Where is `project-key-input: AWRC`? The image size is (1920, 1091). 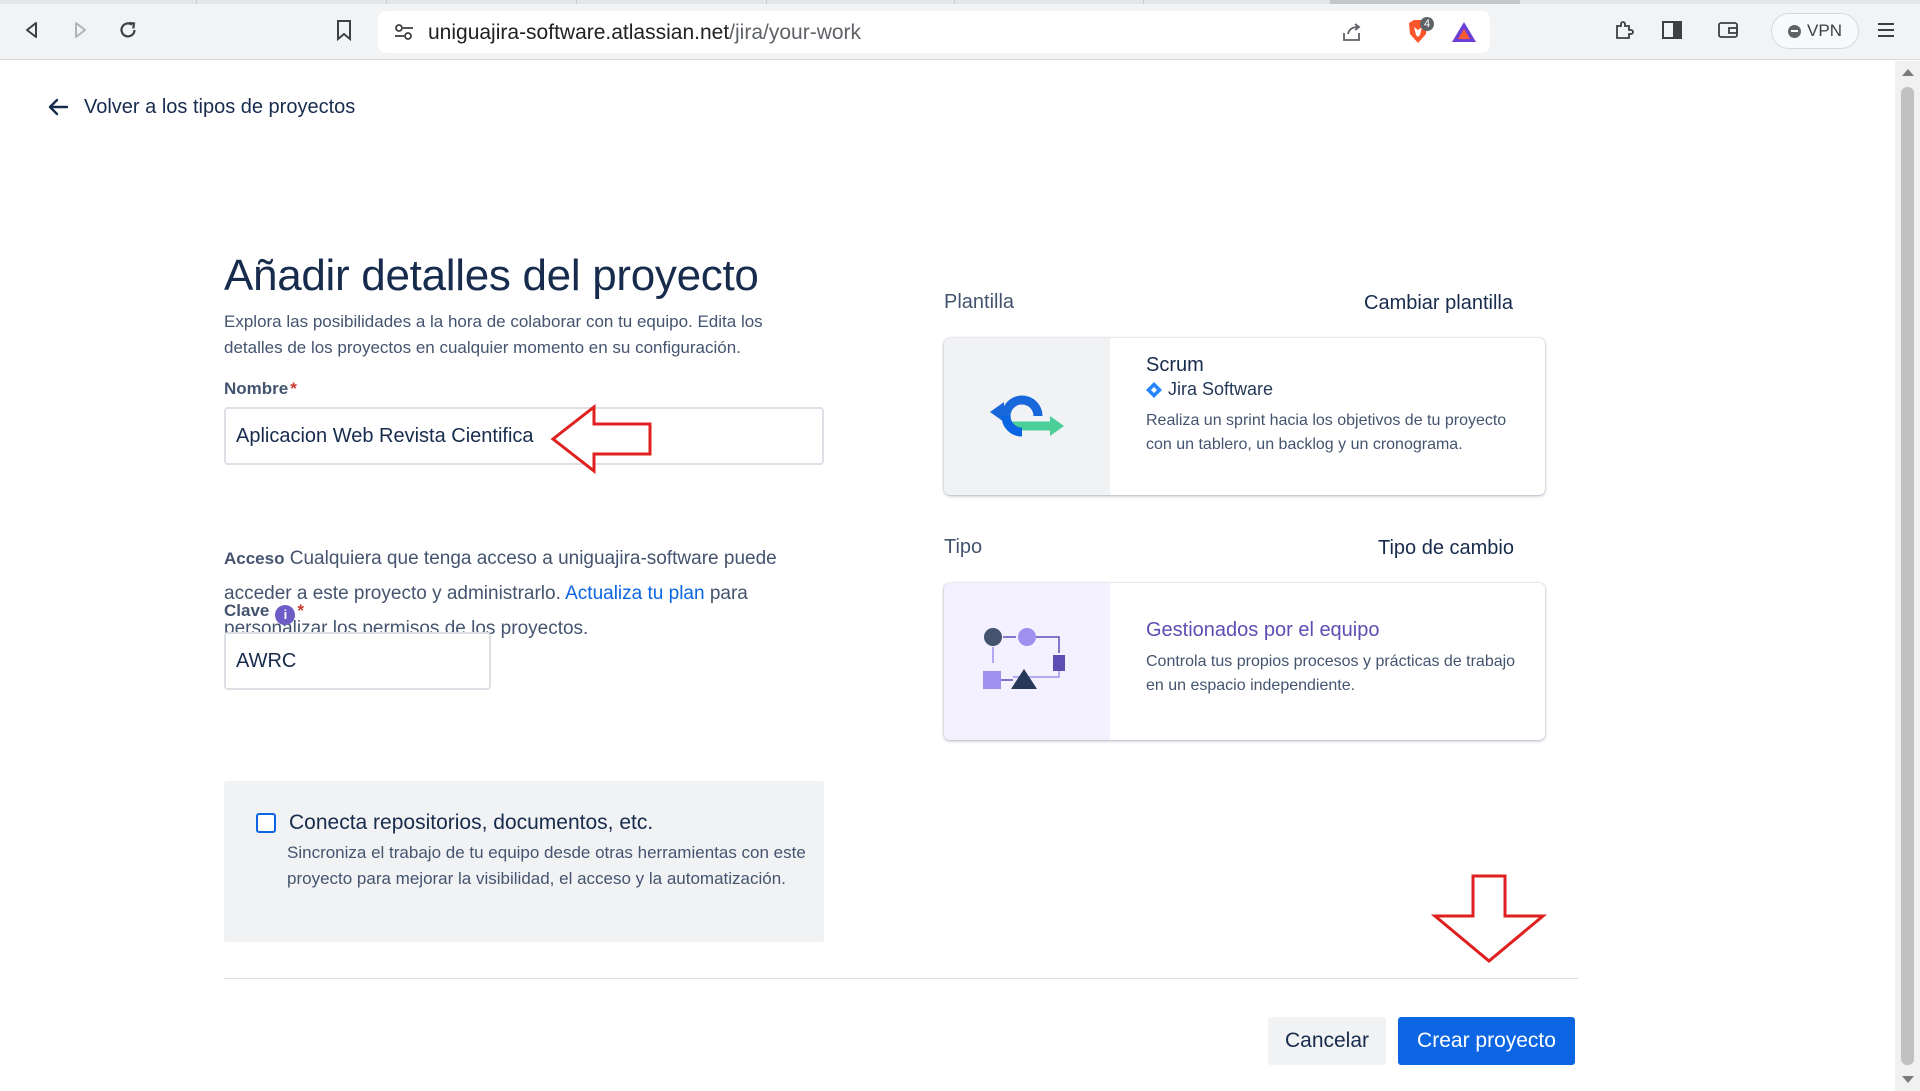 project-key-input: AWRC is located at coordinates (357, 661).